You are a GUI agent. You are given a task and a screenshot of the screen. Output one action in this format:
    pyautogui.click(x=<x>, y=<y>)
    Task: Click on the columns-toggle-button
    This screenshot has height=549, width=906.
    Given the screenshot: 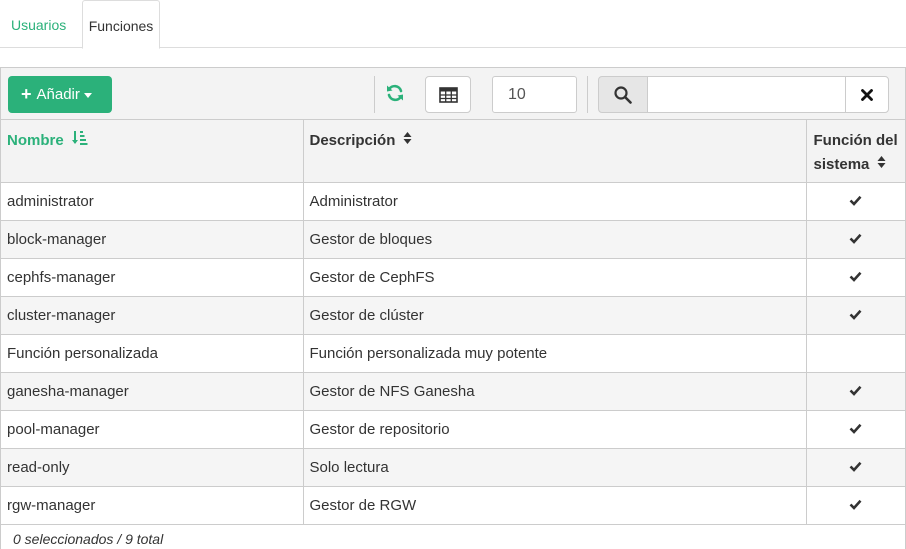 What is the action you would take?
    pyautogui.click(x=448, y=94)
    